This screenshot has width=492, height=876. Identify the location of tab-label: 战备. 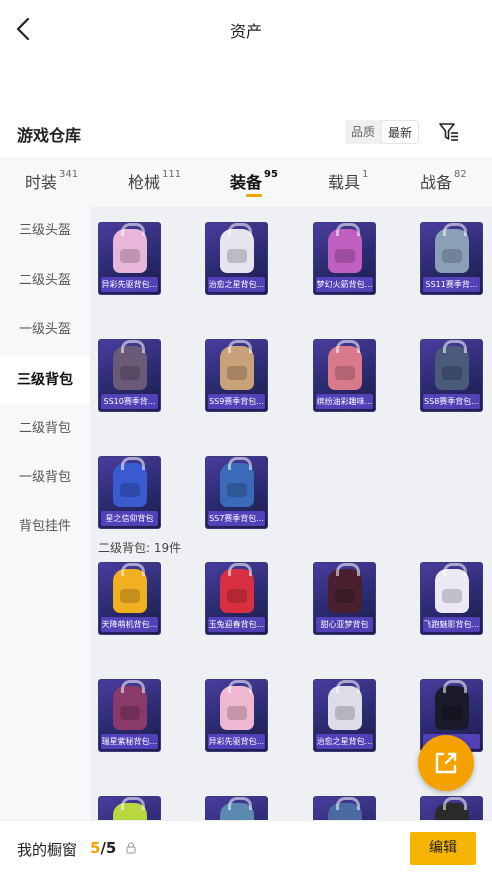
(436, 182).